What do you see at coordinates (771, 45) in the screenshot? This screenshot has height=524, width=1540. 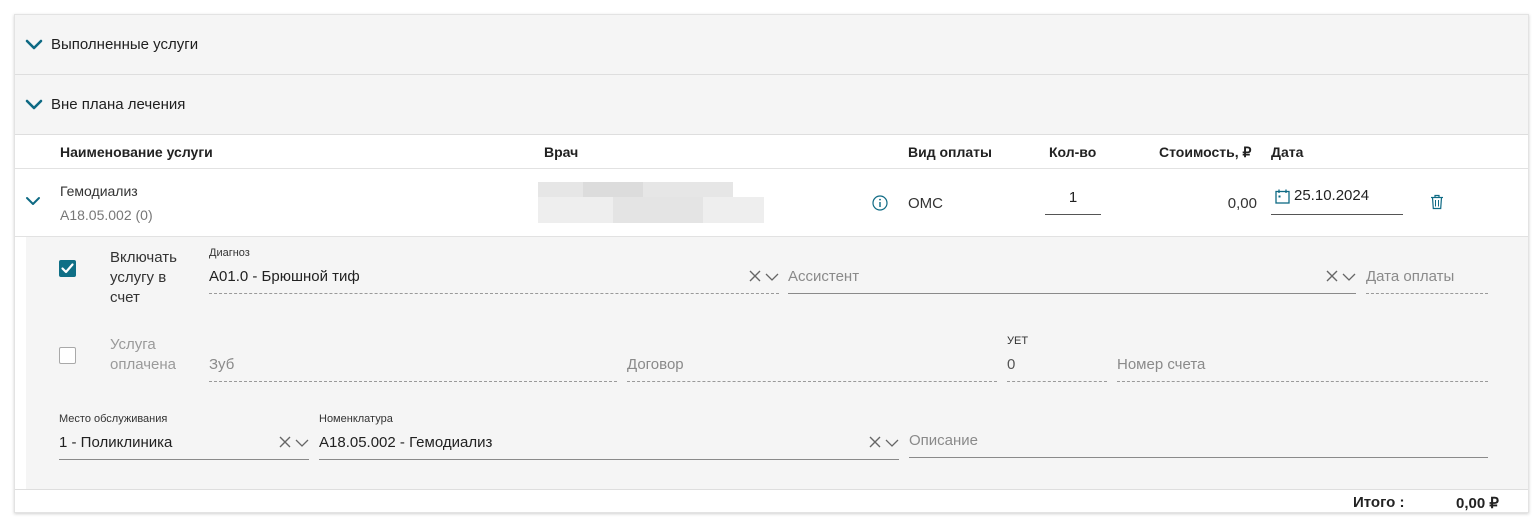 I see `section-done-services: Выполненные услуги` at bounding box center [771, 45].